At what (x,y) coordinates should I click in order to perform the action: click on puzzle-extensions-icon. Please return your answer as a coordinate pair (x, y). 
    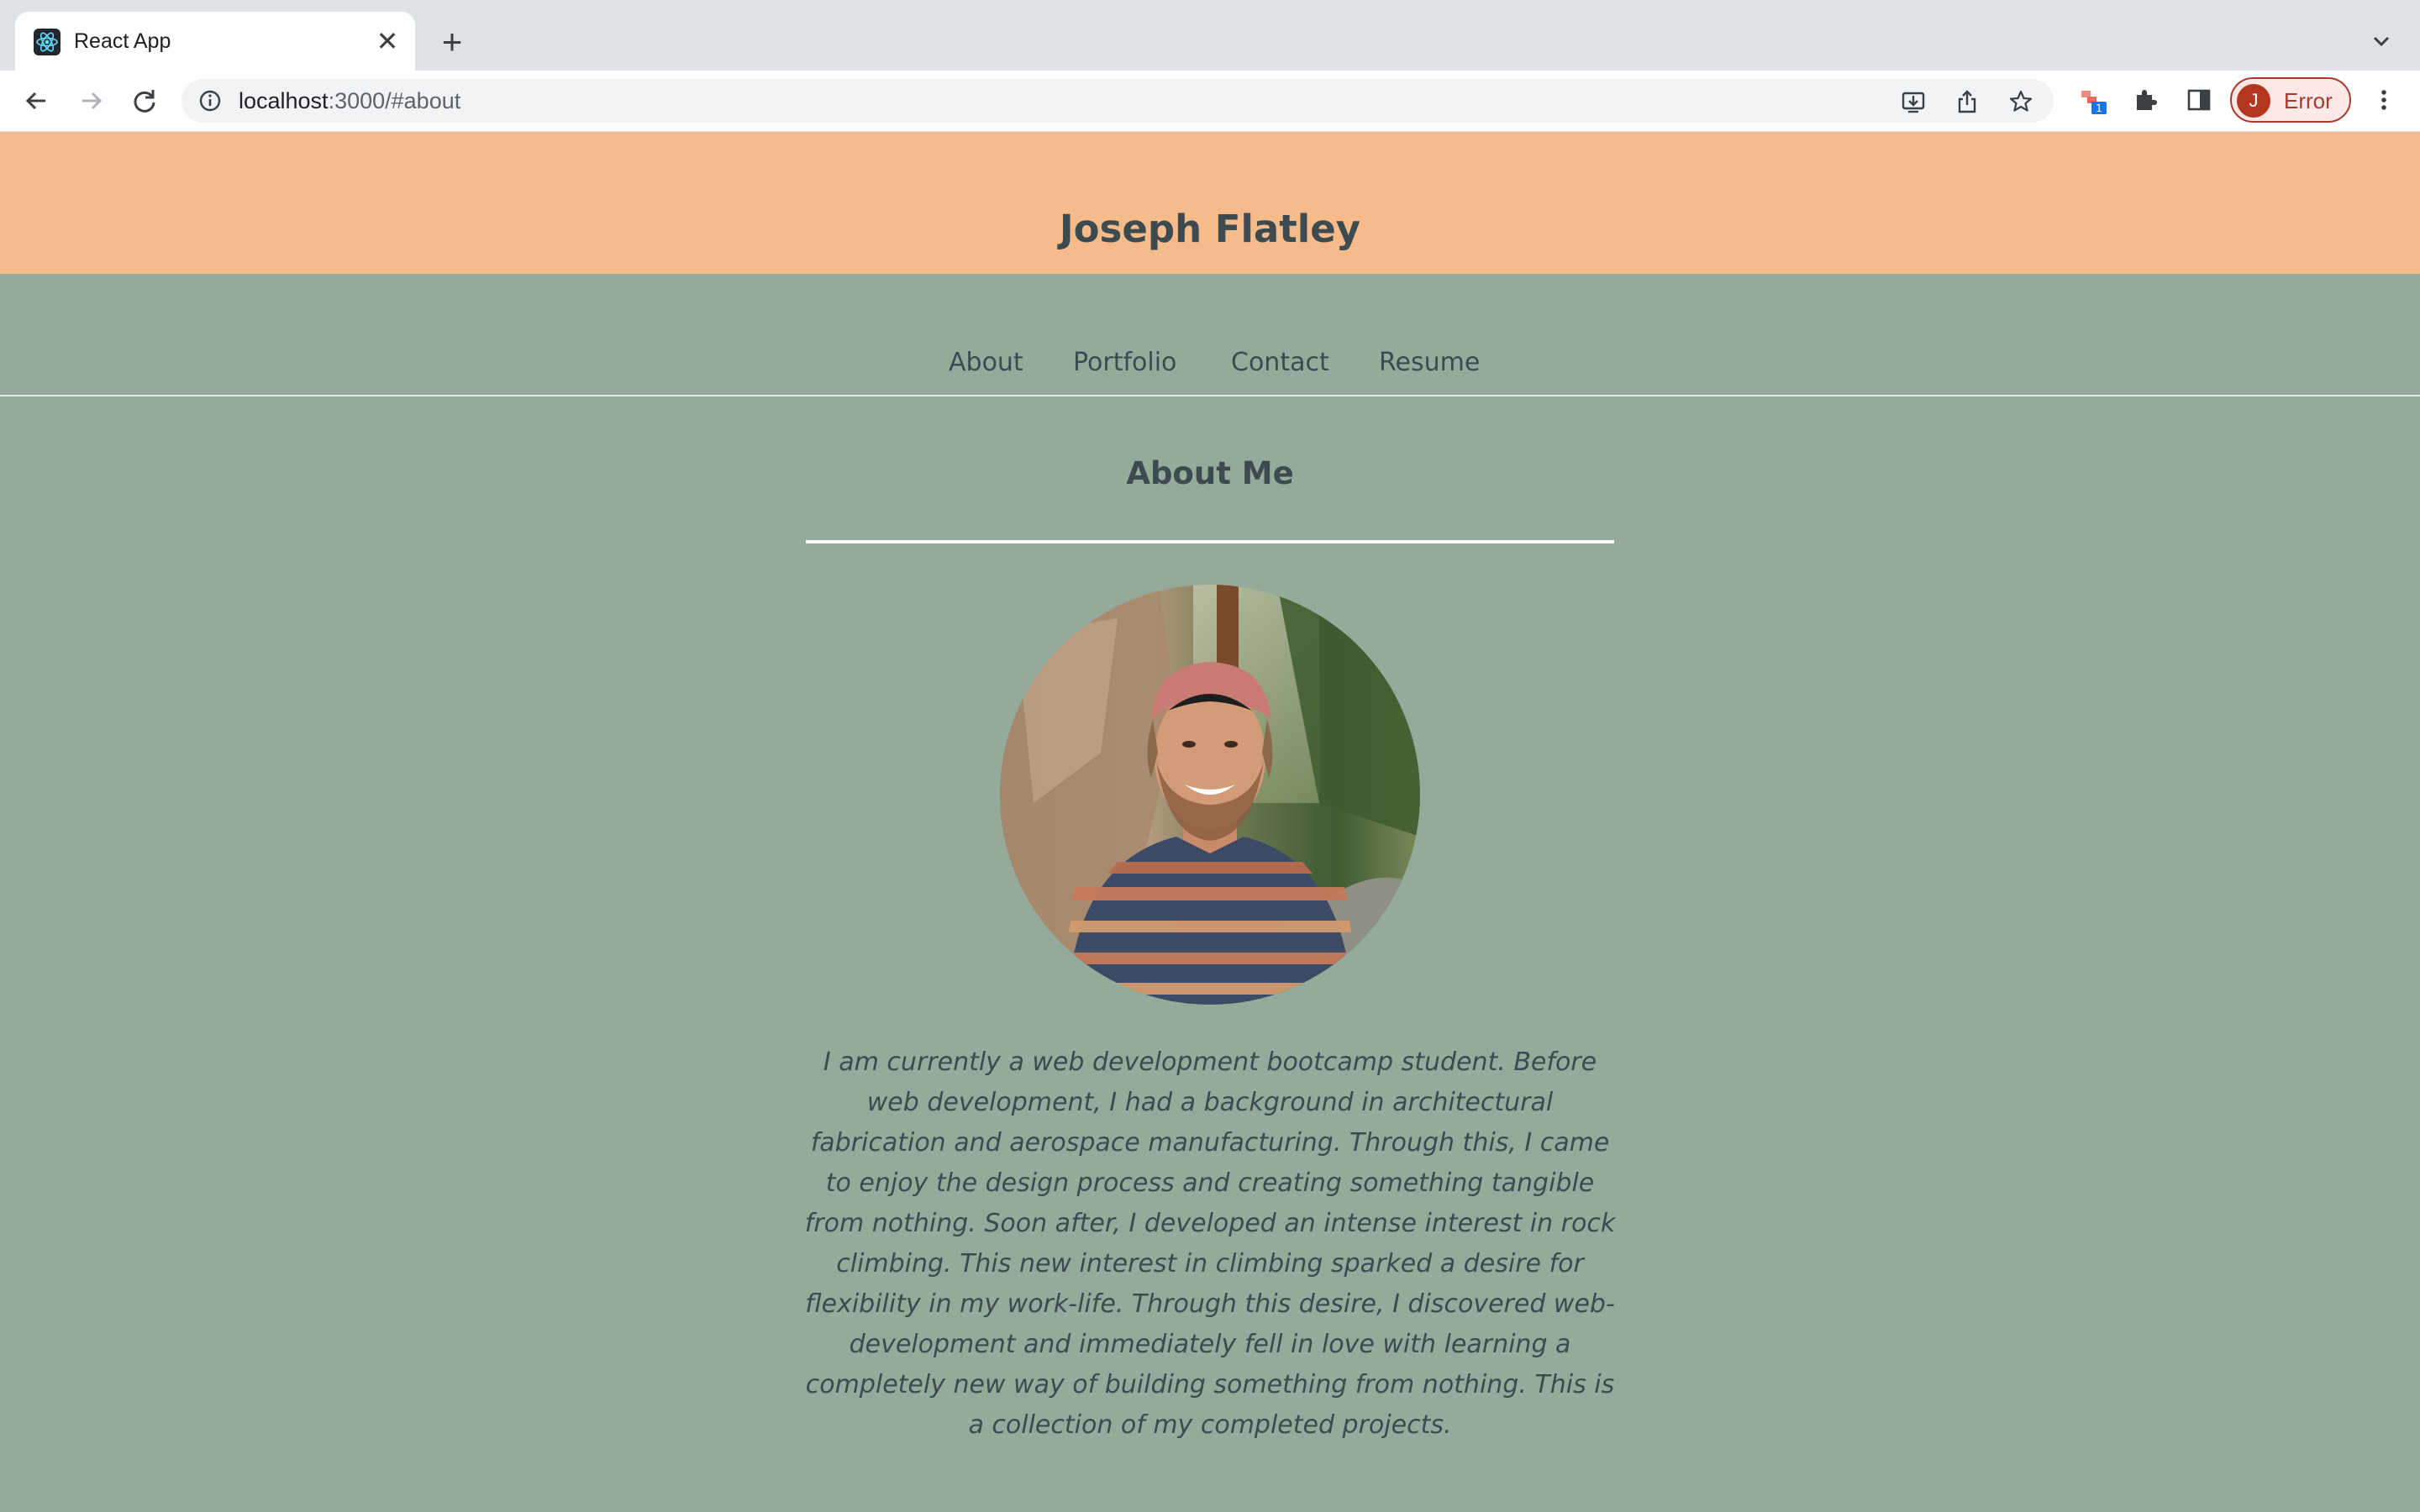
    Looking at the image, I should click on (2146, 100).